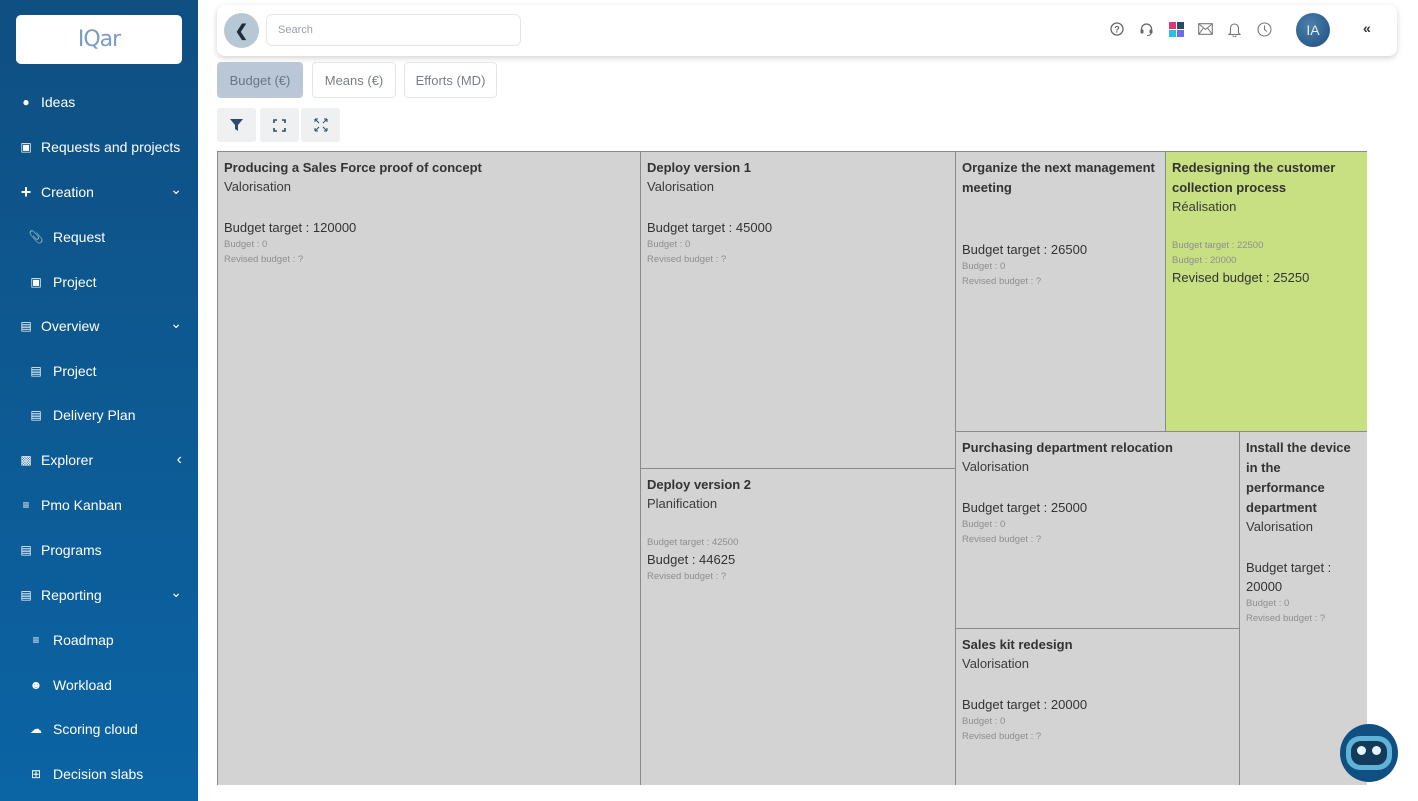  What do you see at coordinates (26, 147) in the screenshot?
I see `briefcase-icon: ▣` at bounding box center [26, 147].